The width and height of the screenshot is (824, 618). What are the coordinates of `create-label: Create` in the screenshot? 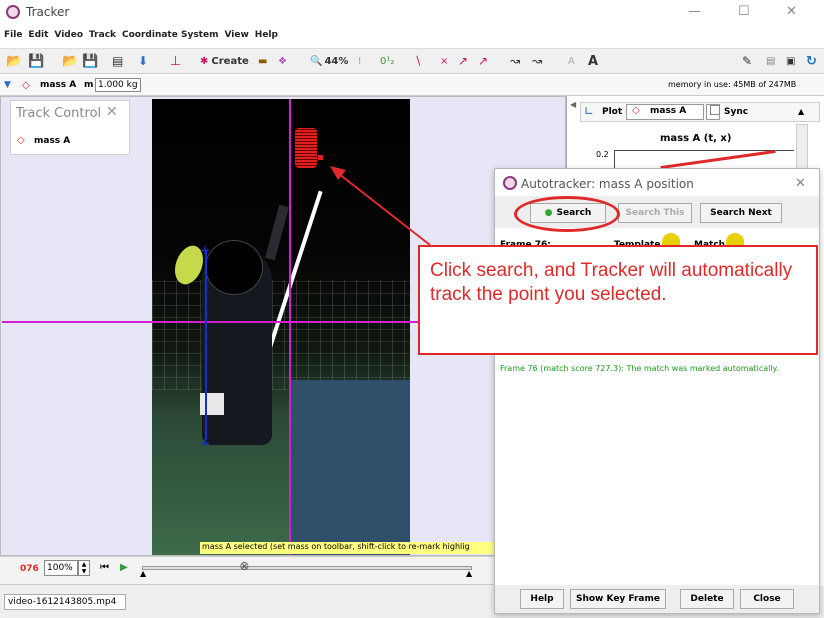 It's located at (230, 61).